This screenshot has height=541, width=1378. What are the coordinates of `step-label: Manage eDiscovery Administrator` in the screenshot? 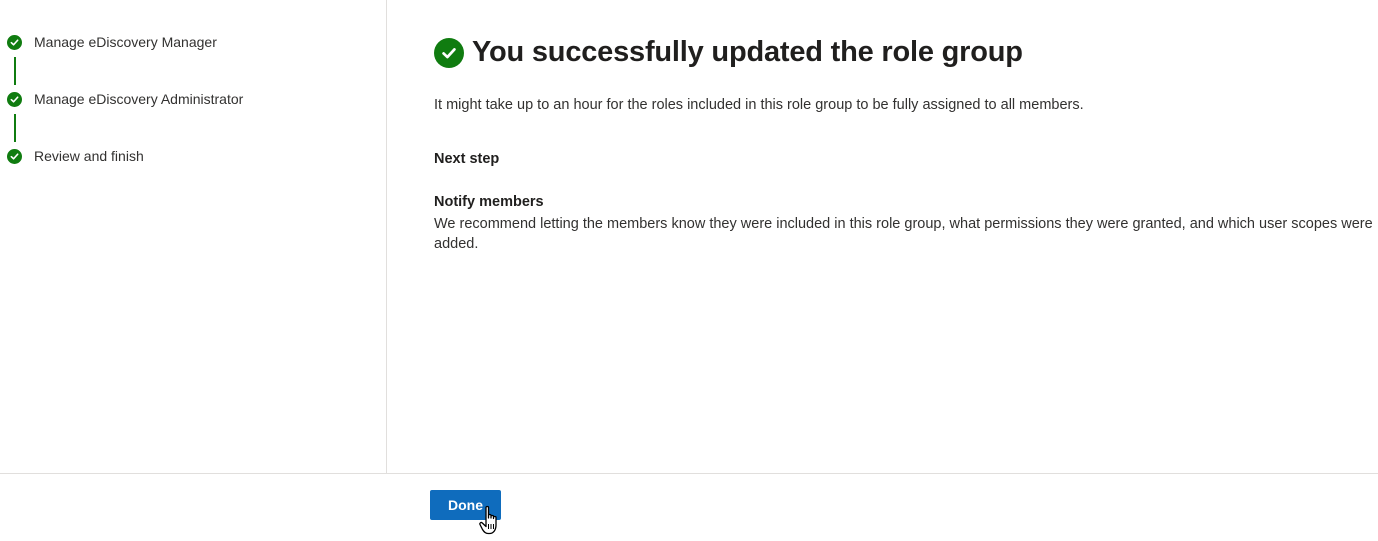 It's located at (139, 99).